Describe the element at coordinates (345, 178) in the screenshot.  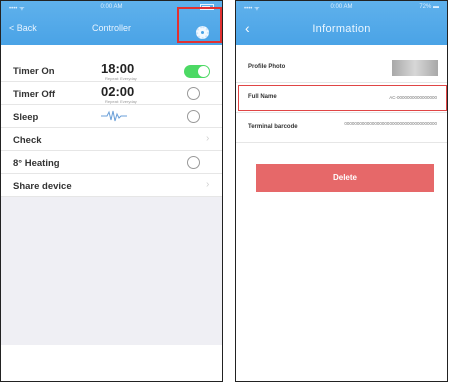
I see `delete-button: Delete` at that location.